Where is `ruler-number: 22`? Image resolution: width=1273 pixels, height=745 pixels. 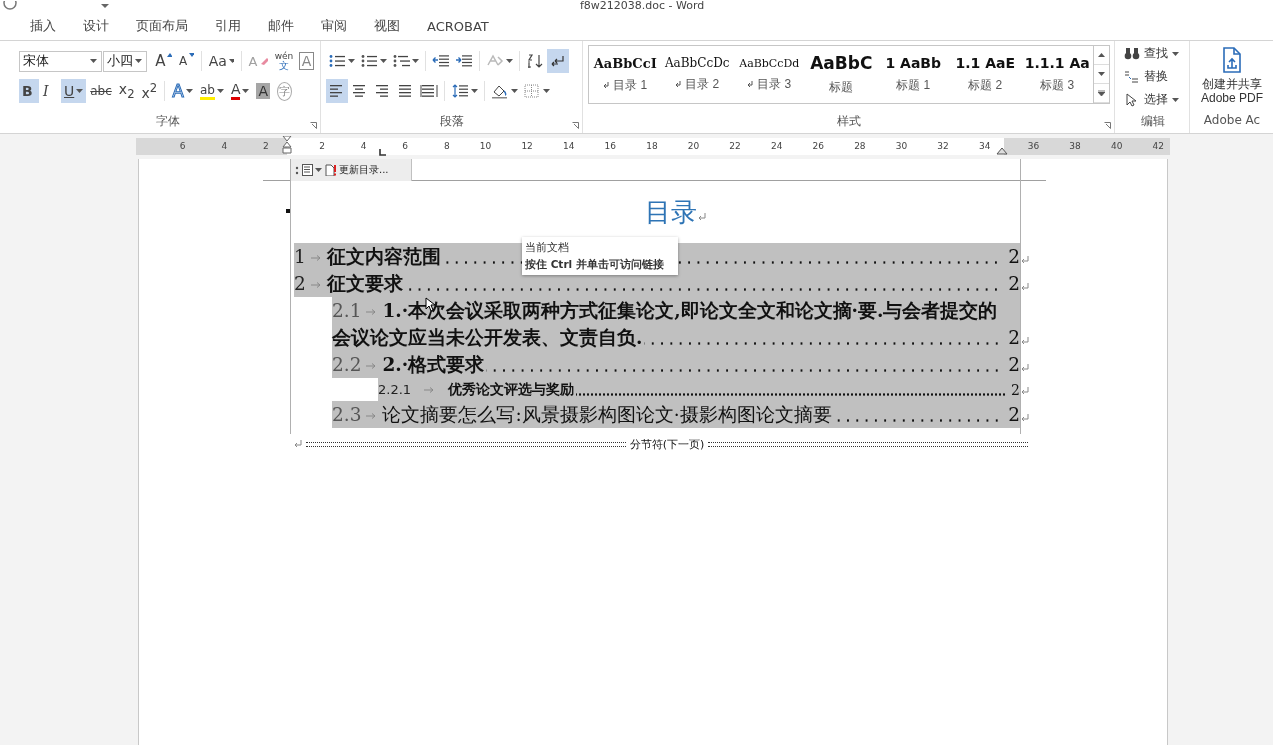
ruler-number: 22 is located at coordinates (735, 146).